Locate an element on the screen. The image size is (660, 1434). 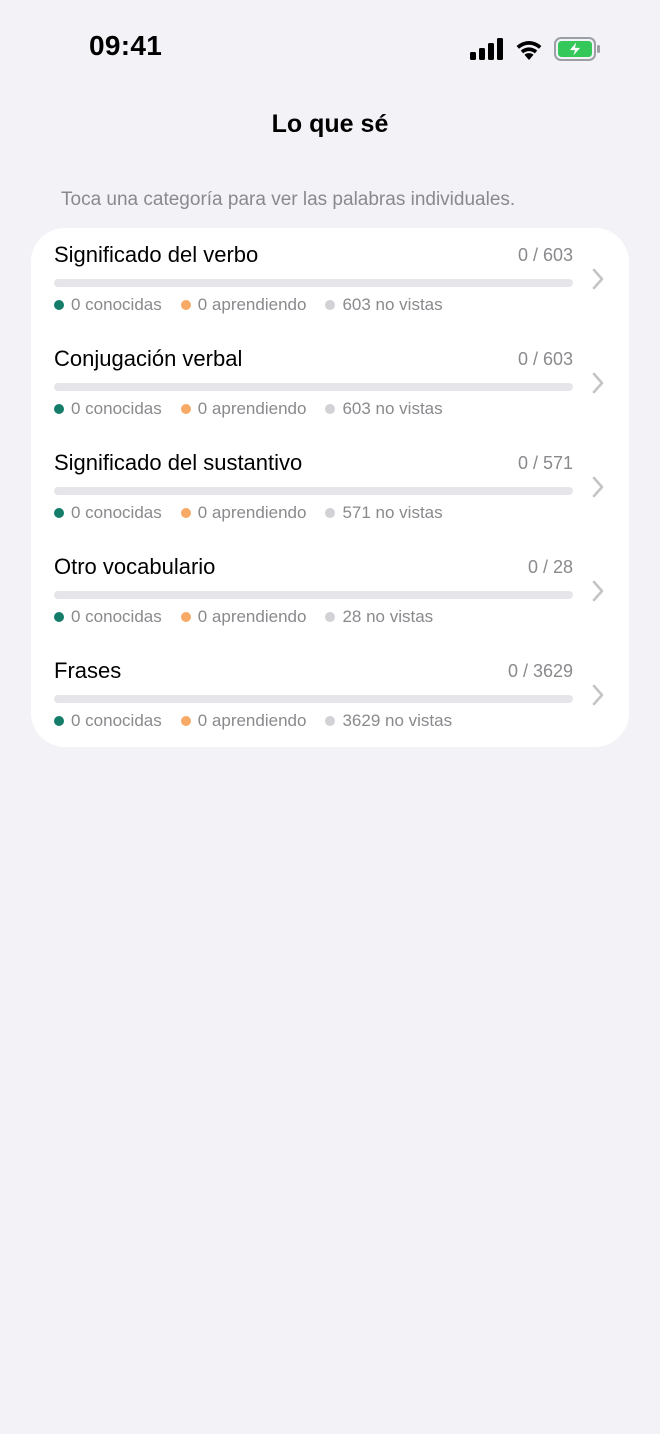
category-stats: 0 conocidas 0 aprendiendo 571 no vistas is located at coordinates (258, 513).